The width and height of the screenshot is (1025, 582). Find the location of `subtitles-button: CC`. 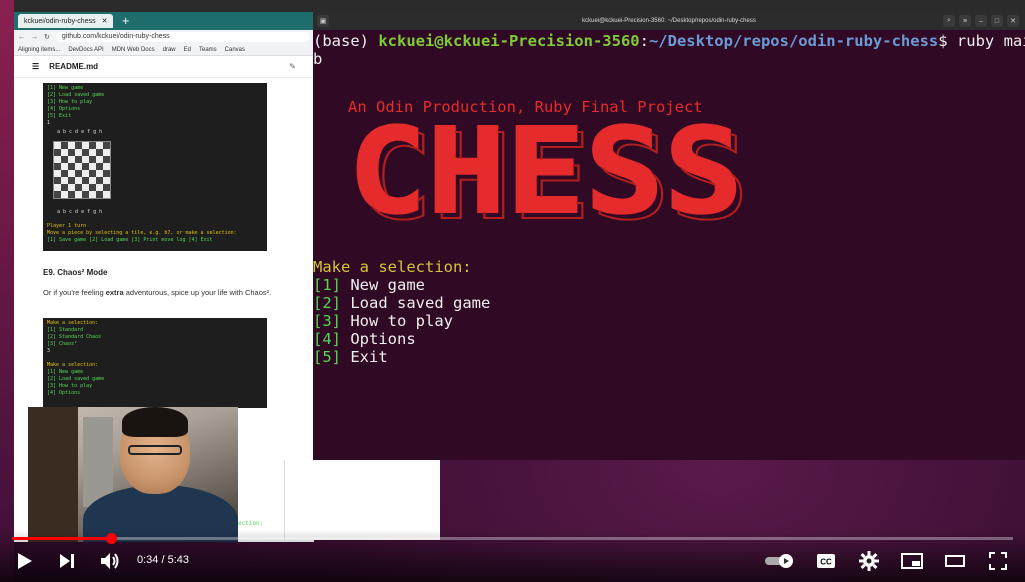

subtitles-button: CC is located at coordinates (826, 561).